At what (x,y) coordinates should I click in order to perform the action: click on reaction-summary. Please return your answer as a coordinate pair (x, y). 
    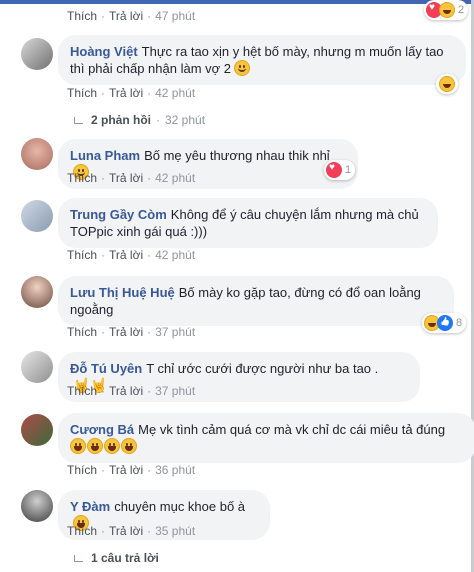
    Looking at the image, I should click on (447, 84).